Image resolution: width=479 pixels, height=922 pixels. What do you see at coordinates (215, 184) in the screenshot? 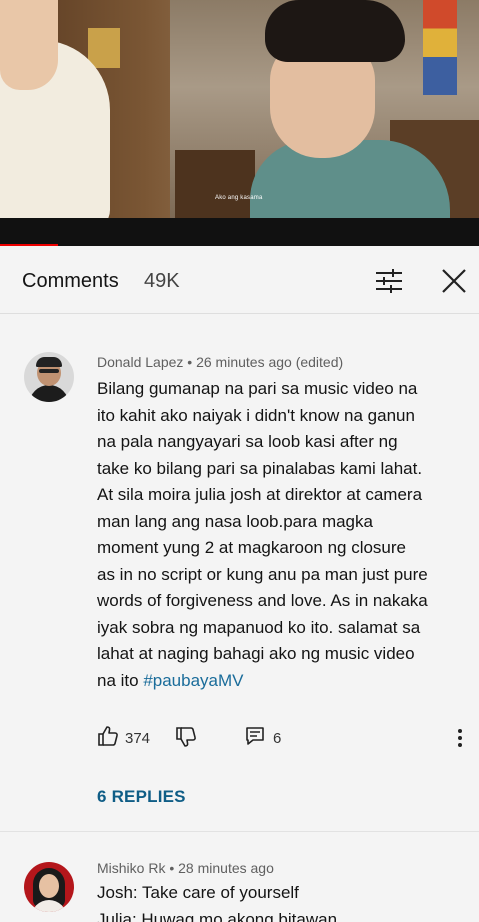
I see `video-pew` at bounding box center [215, 184].